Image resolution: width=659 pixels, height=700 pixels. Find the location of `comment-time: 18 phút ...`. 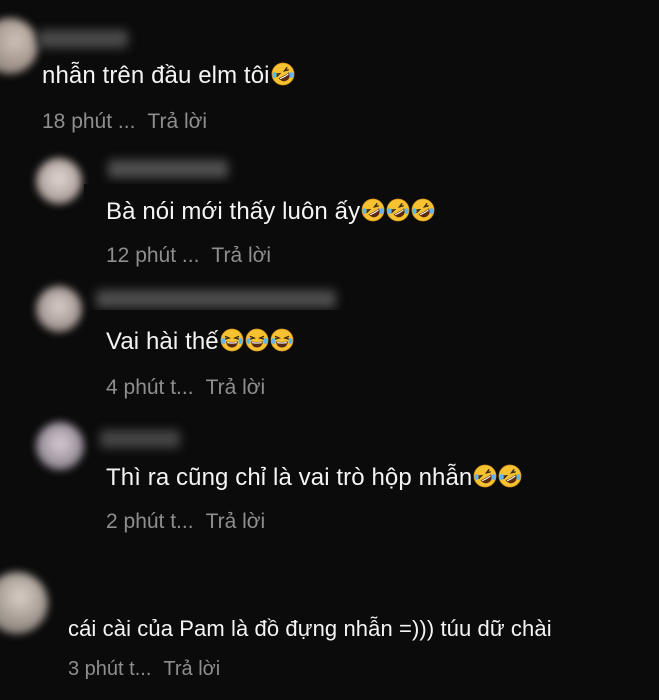

comment-time: 18 phút ... is located at coordinates (89, 121).